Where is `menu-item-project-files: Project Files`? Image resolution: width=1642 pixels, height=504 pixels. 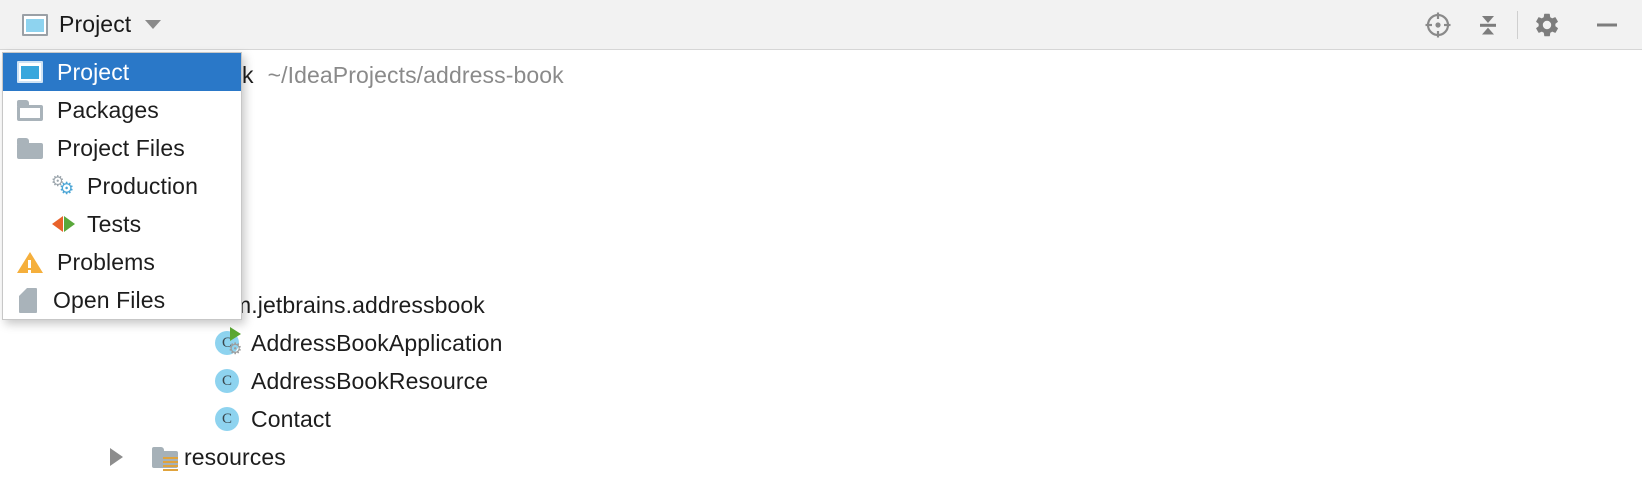
menu-item-project-files: Project Files is located at coordinates (122, 148).